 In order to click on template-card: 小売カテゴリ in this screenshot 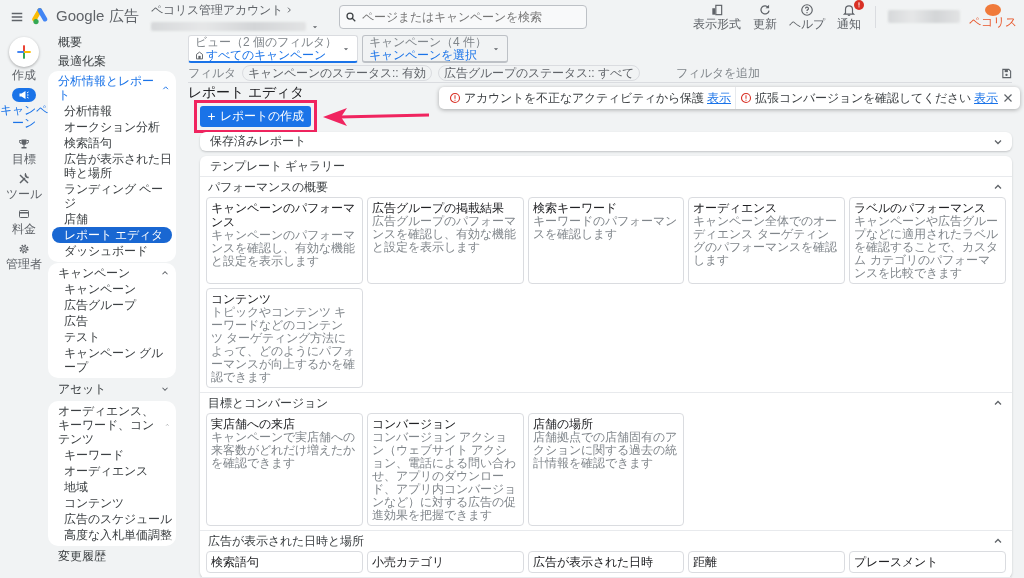, I will do `click(445, 562)`.